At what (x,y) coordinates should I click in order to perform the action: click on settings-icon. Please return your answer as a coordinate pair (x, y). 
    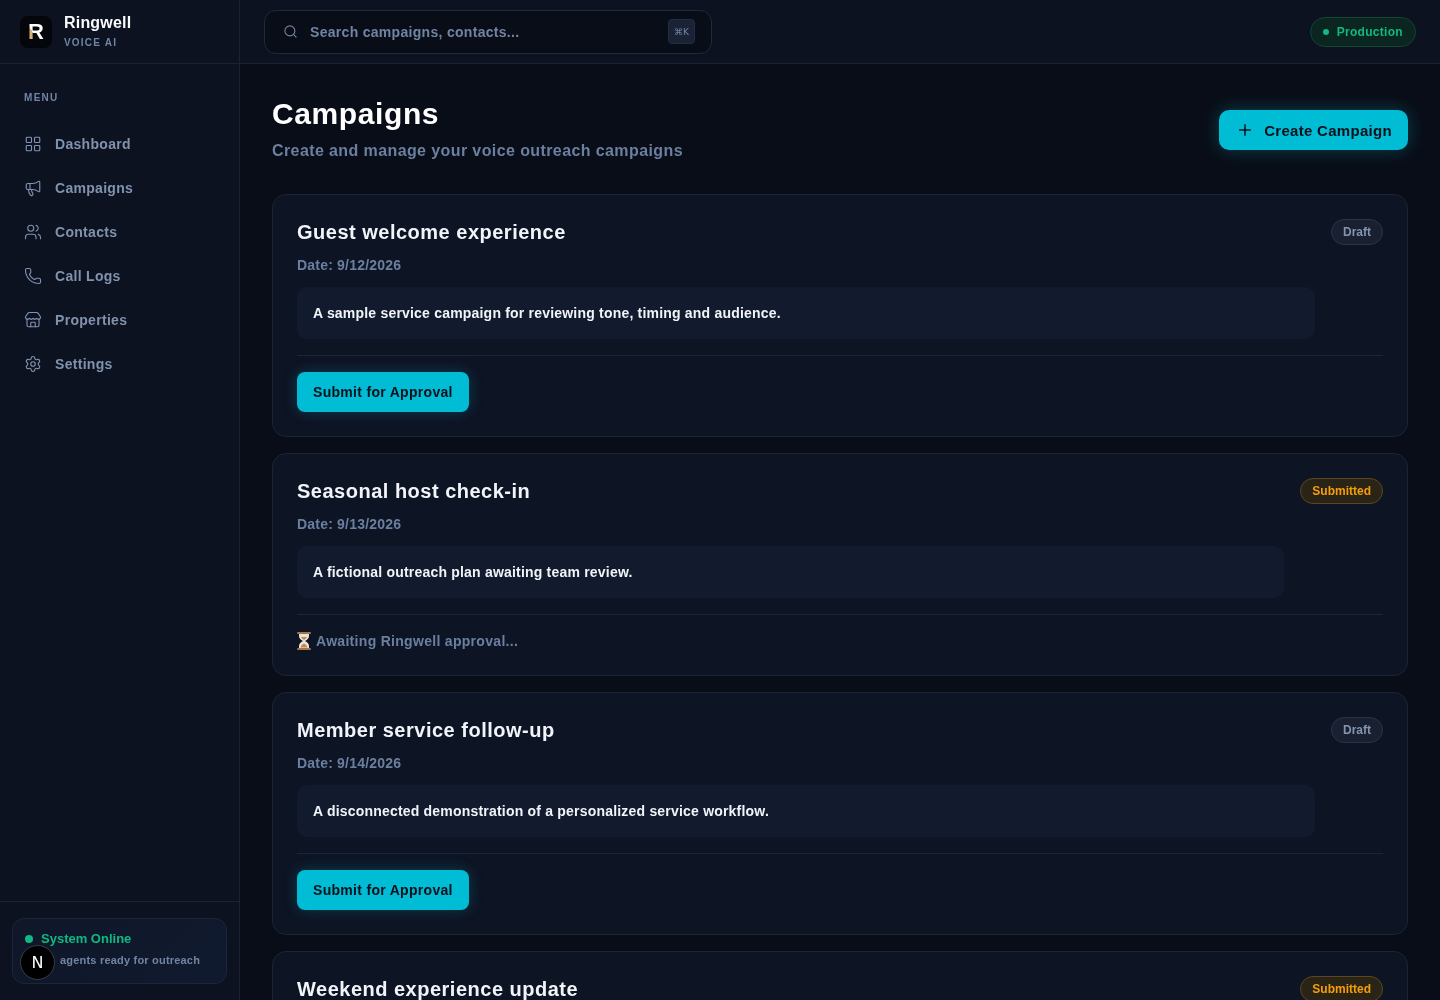
    Looking at the image, I should click on (33, 364).